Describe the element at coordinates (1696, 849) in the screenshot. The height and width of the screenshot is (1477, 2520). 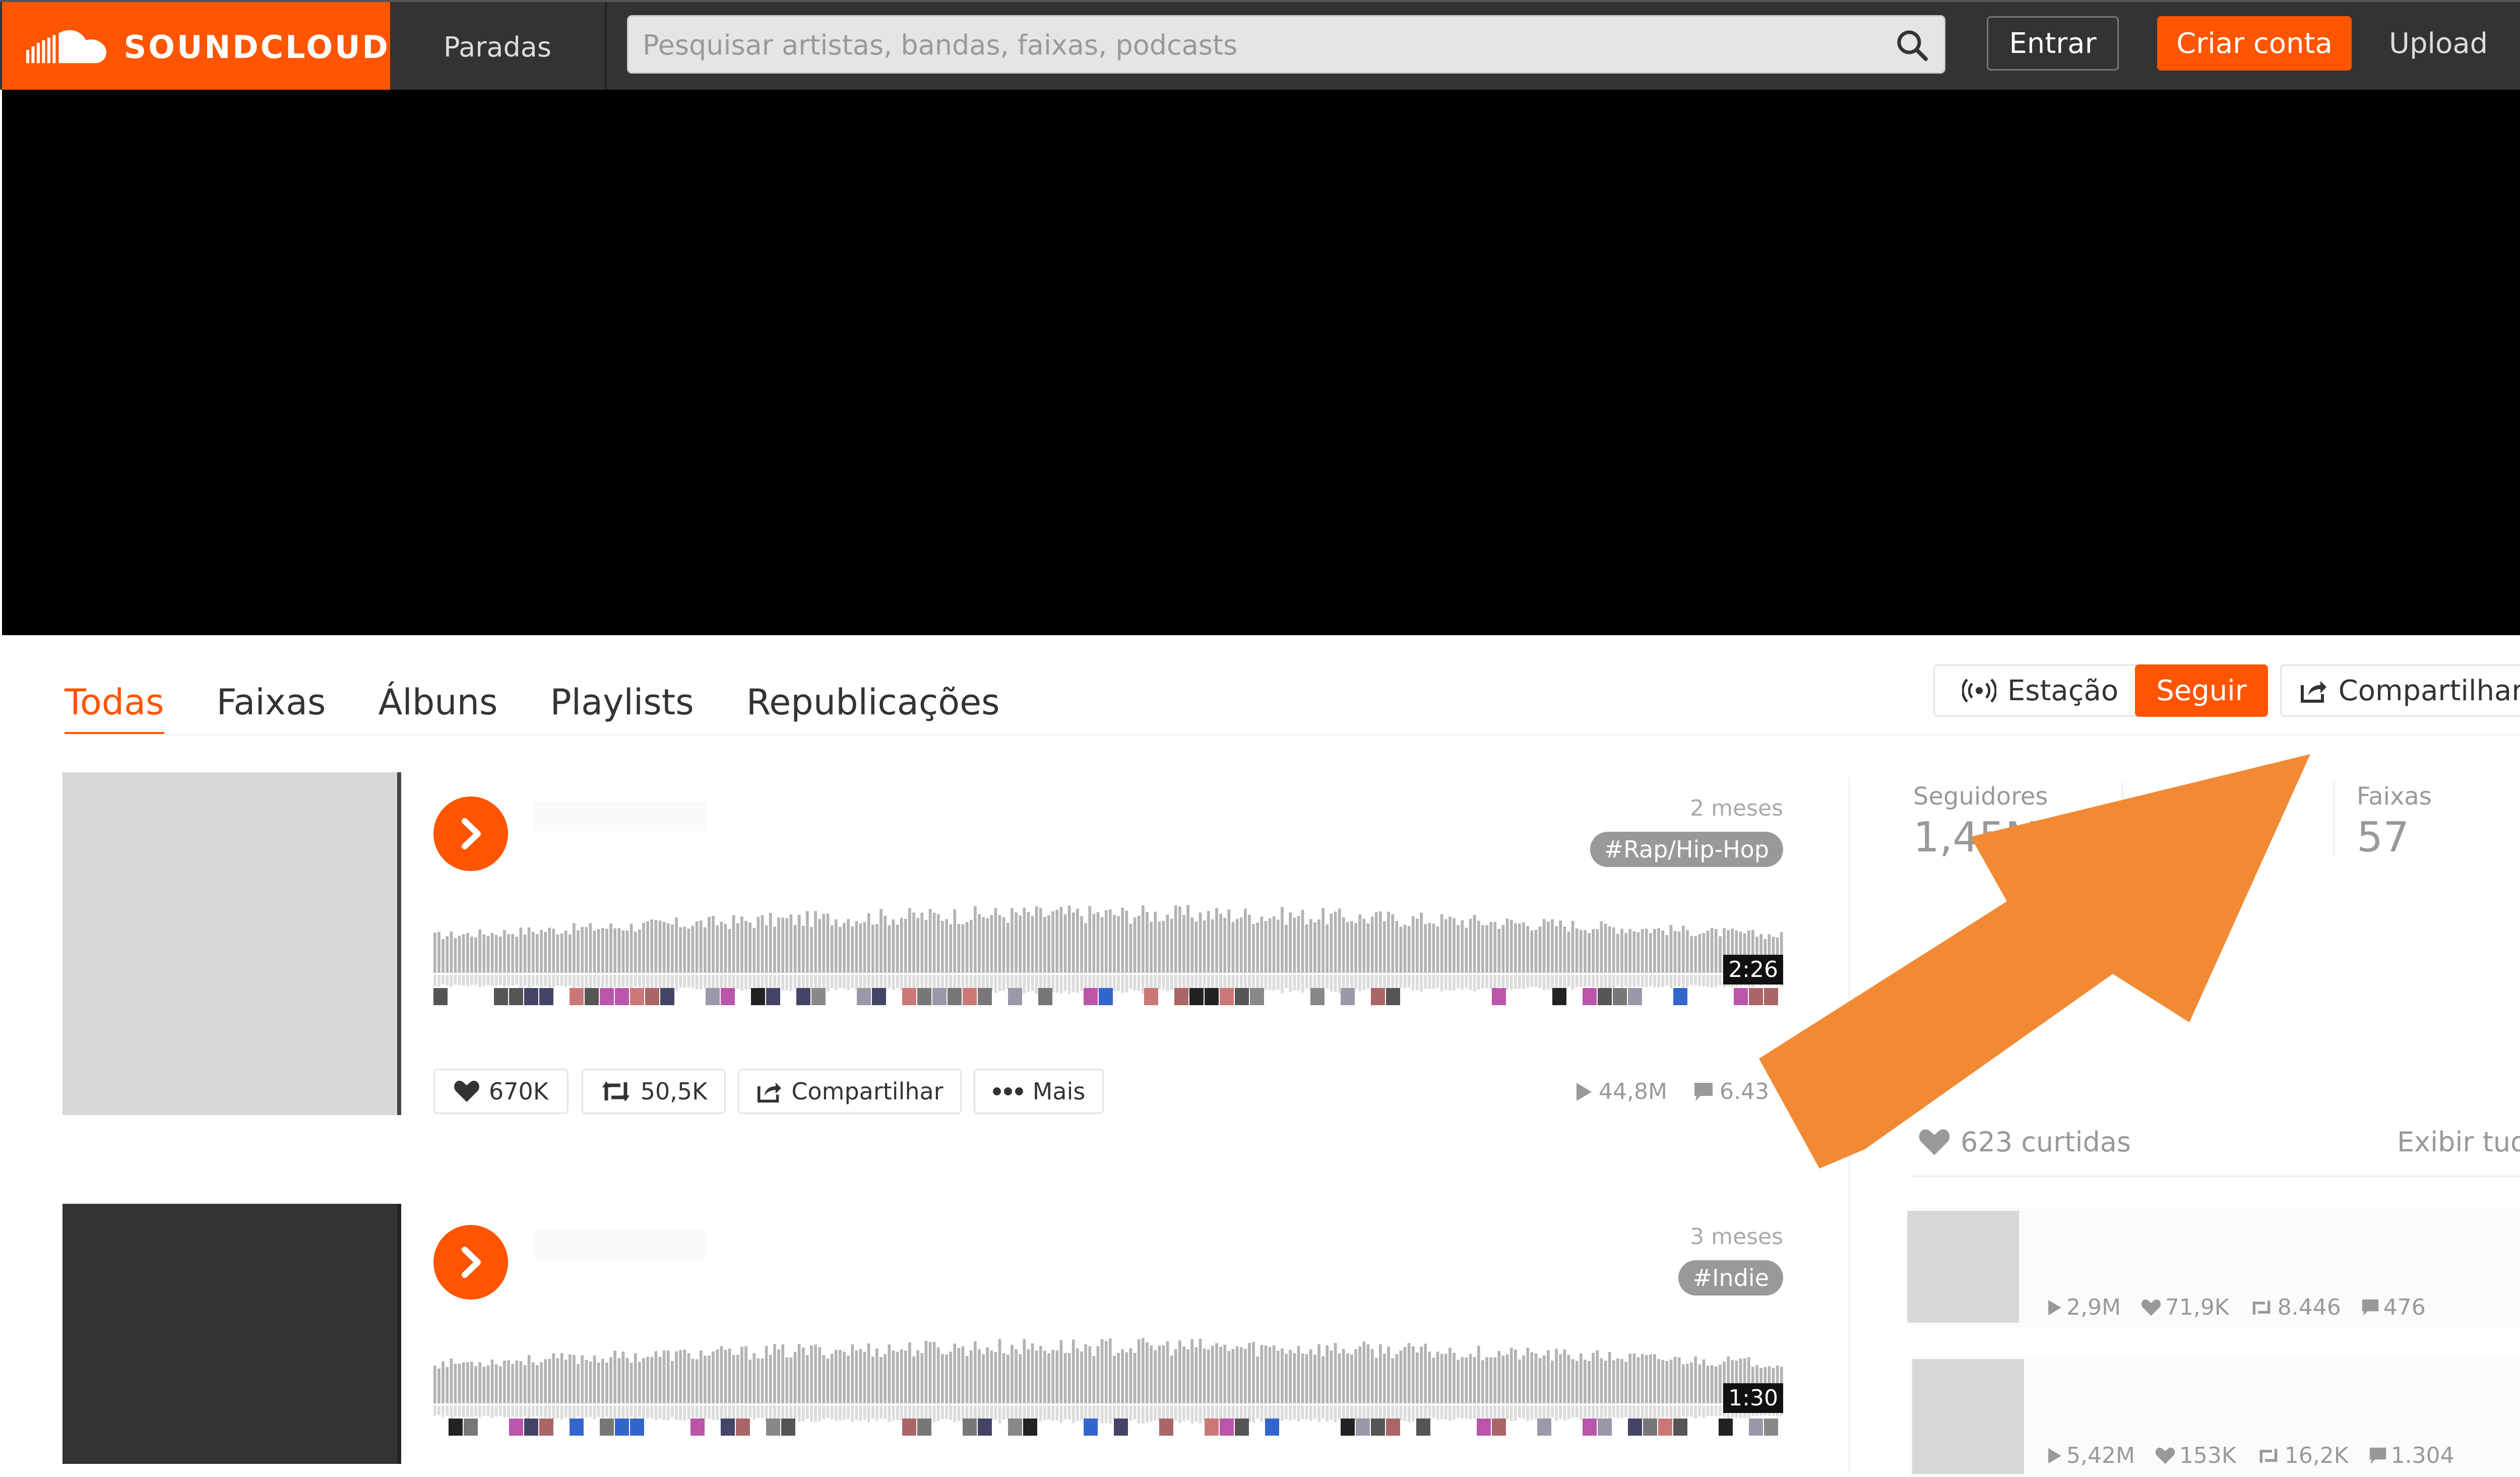
I see `genre-tag-label: Rap/Hip-Hop` at that location.